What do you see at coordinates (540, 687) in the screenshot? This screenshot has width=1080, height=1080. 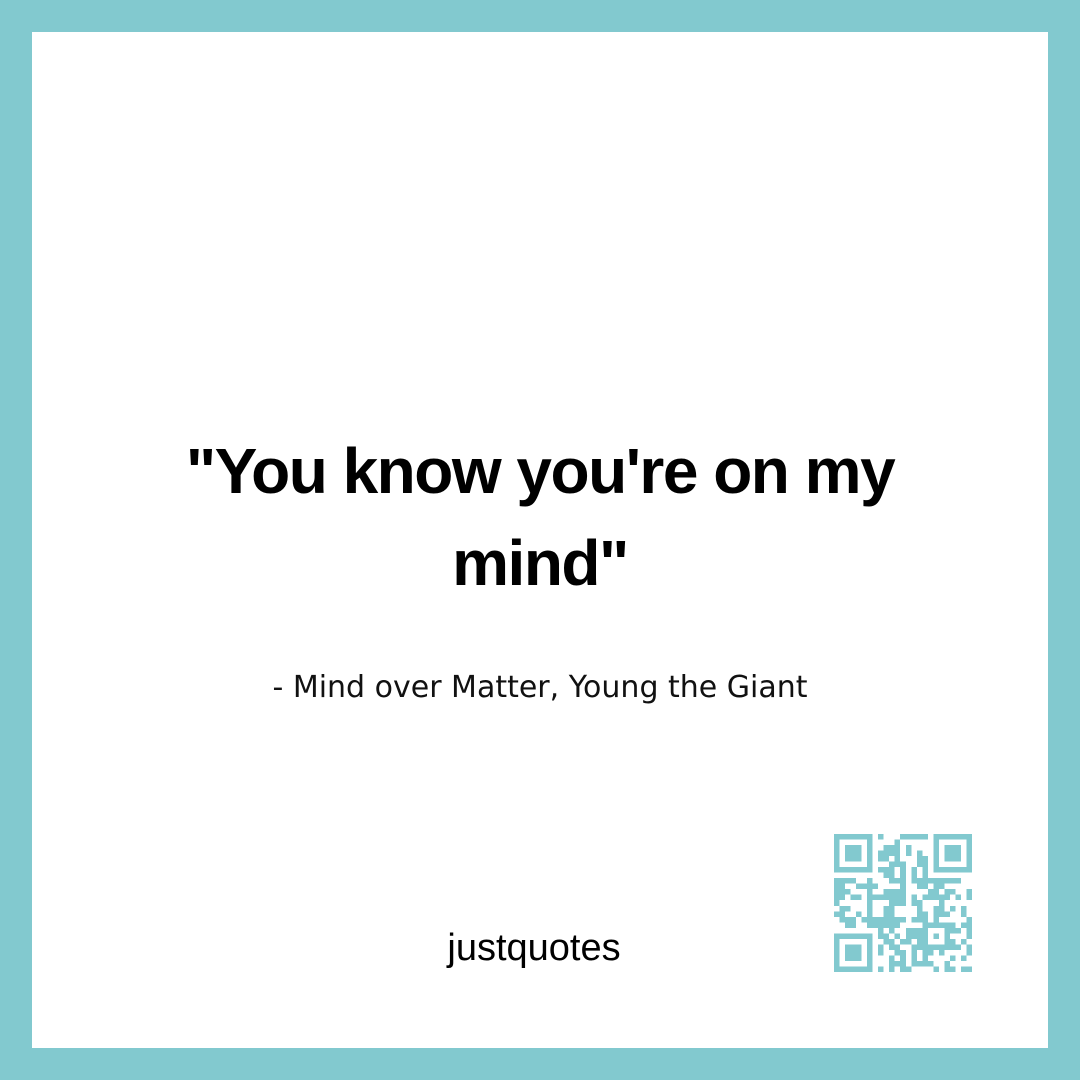 I see `quote-attribution: - Mind over Matter, Young the Giant` at bounding box center [540, 687].